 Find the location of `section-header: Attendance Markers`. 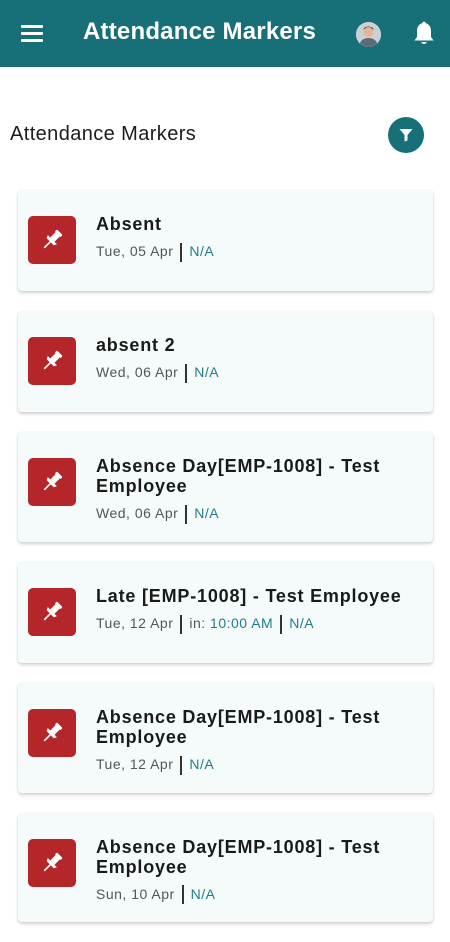

section-header: Attendance Markers is located at coordinates (225, 135).